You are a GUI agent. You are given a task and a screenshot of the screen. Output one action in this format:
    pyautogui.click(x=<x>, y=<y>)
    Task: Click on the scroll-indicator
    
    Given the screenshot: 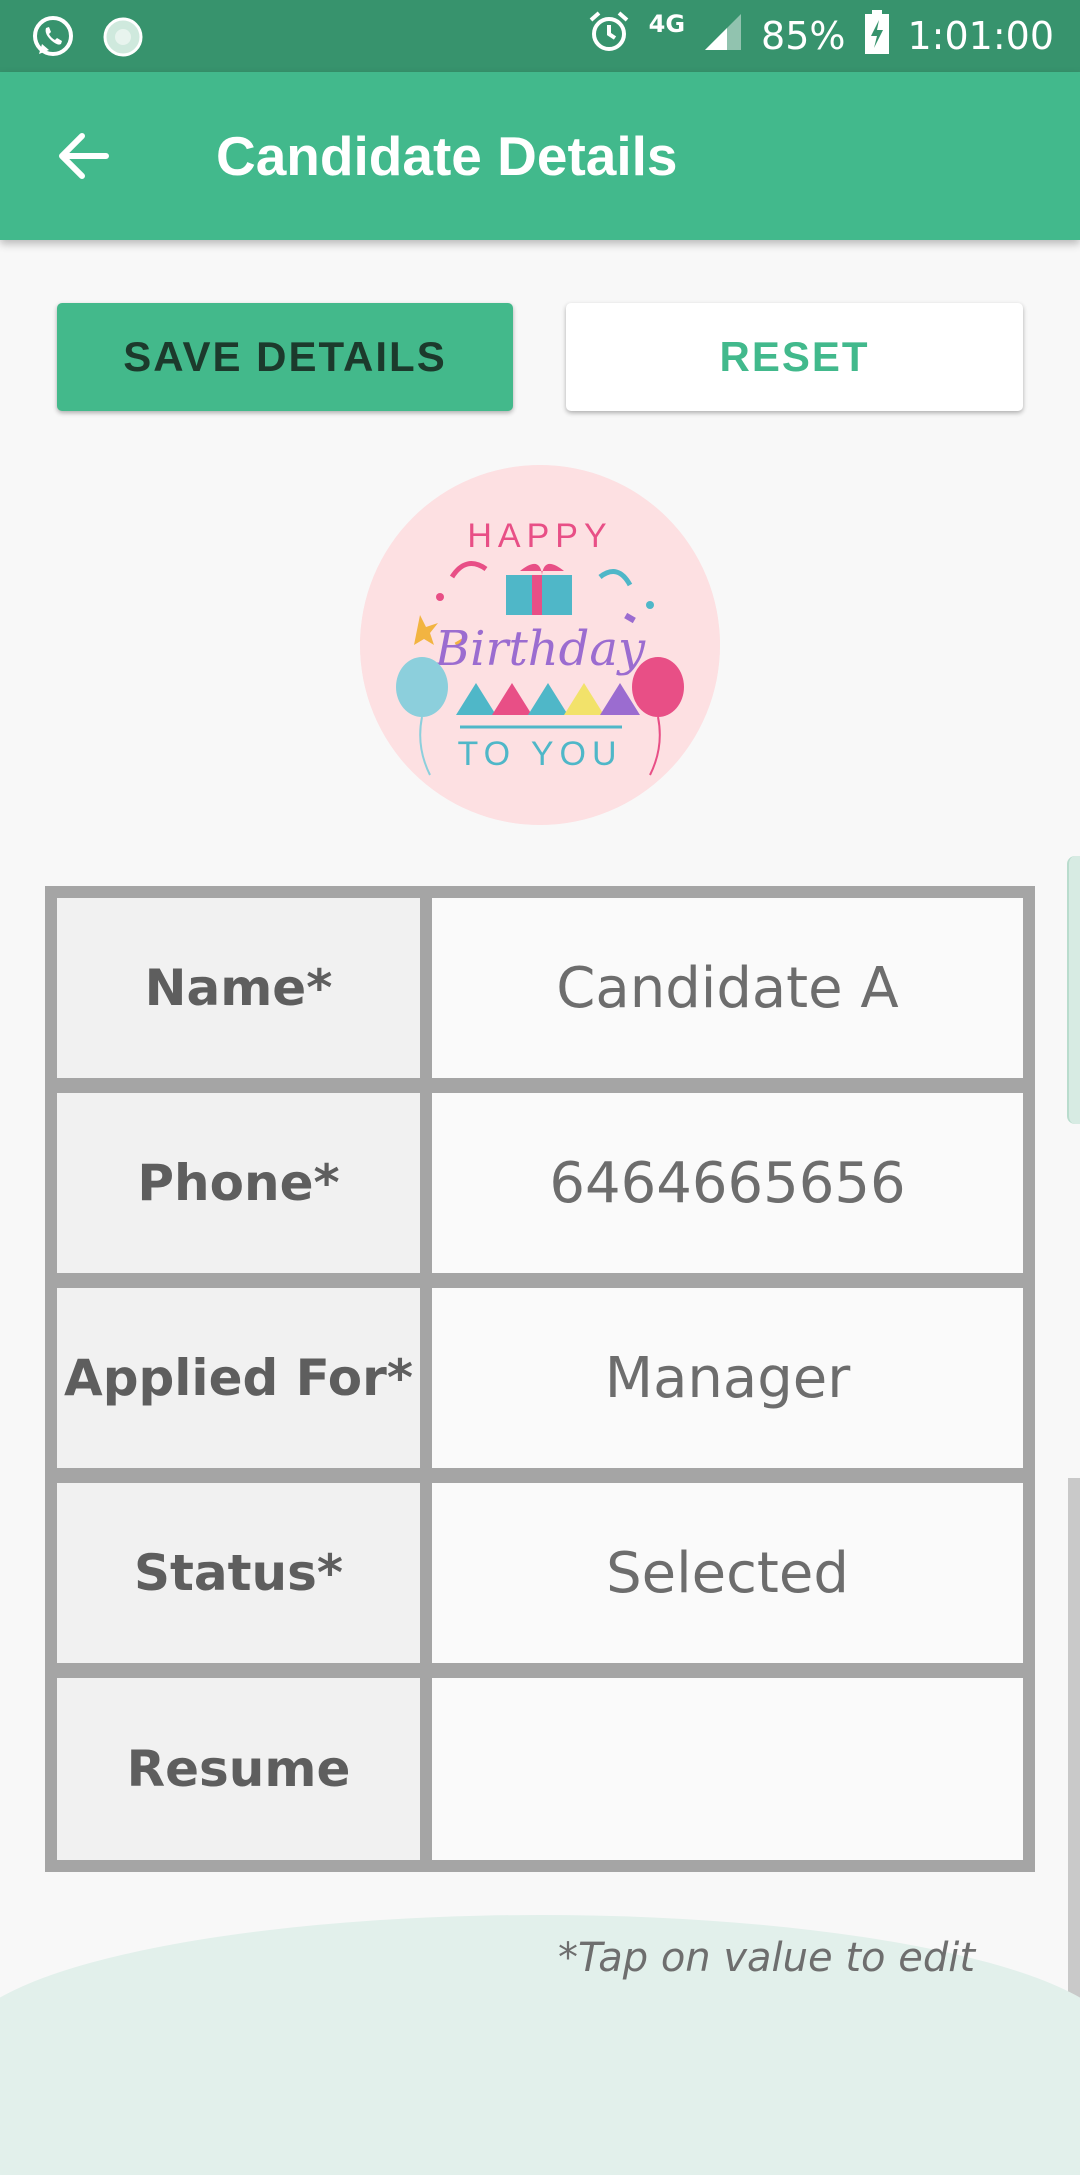 What is the action you would take?
    pyautogui.click(x=1073, y=990)
    